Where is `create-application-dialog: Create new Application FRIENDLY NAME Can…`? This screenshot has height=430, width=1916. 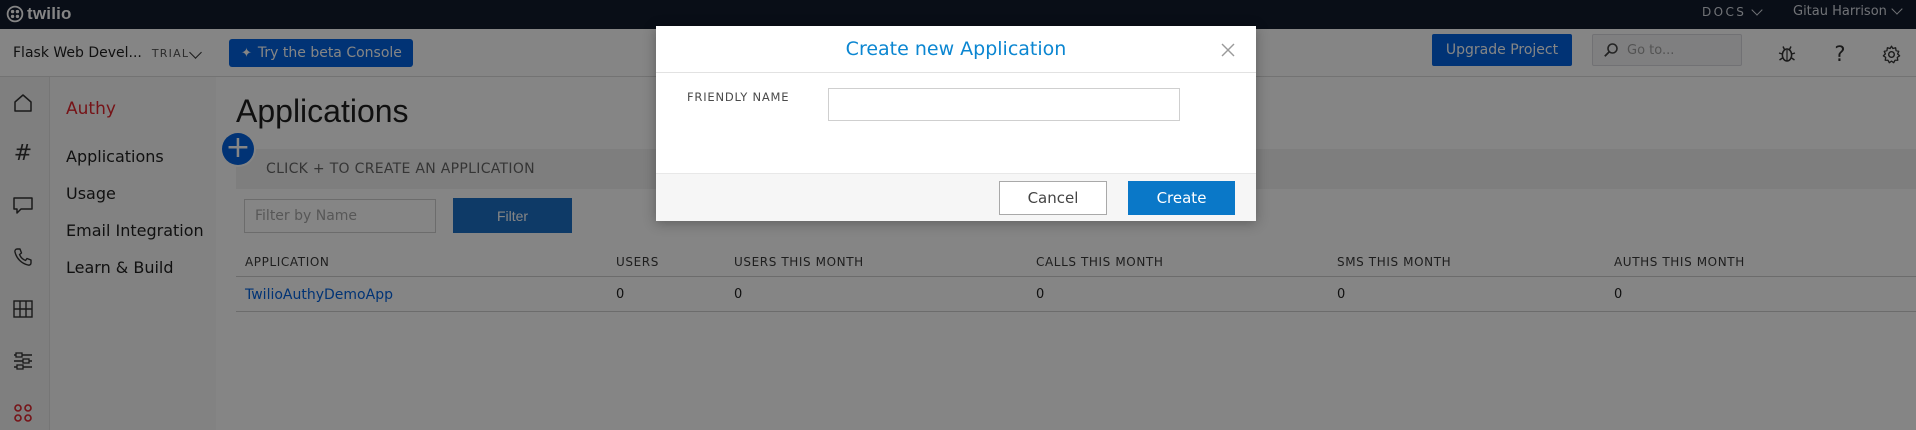
create-application-dialog: Create new Application FRIENDLY NAME Can… is located at coordinates (956, 123).